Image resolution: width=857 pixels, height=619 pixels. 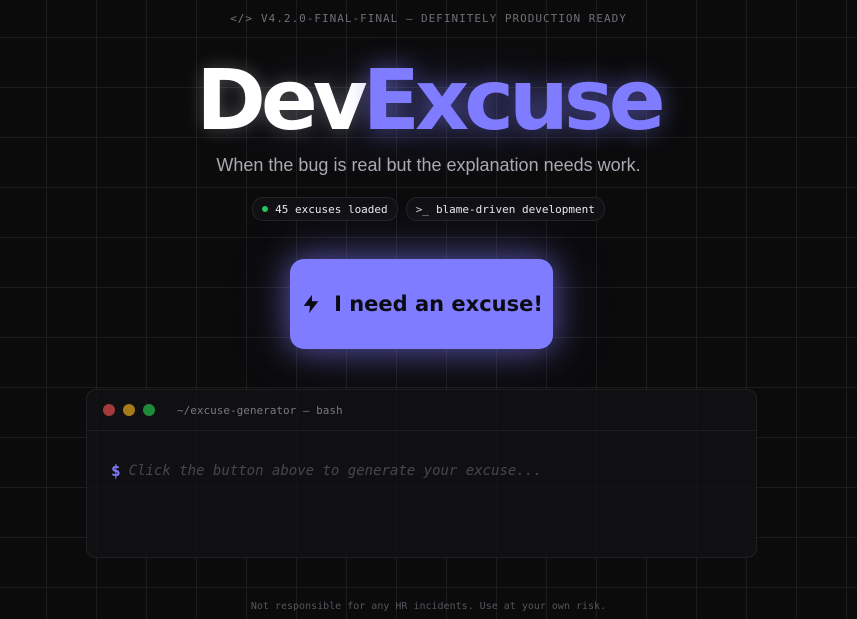 What do you see at coordinates (422, 209) in the screenshot?
I see `terminal-prompt-icon: >_` at bounding box center [422, 209].